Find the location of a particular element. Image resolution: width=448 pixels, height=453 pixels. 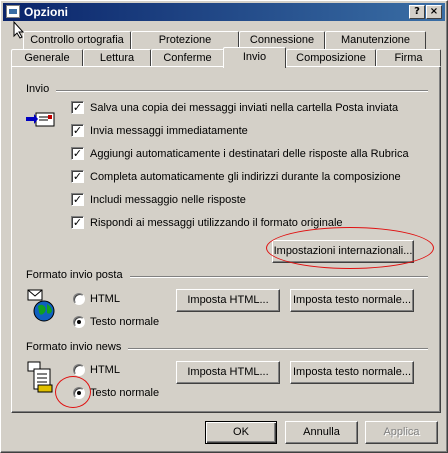

tab-conferme: Conferme is located at coordinates (187, 58).